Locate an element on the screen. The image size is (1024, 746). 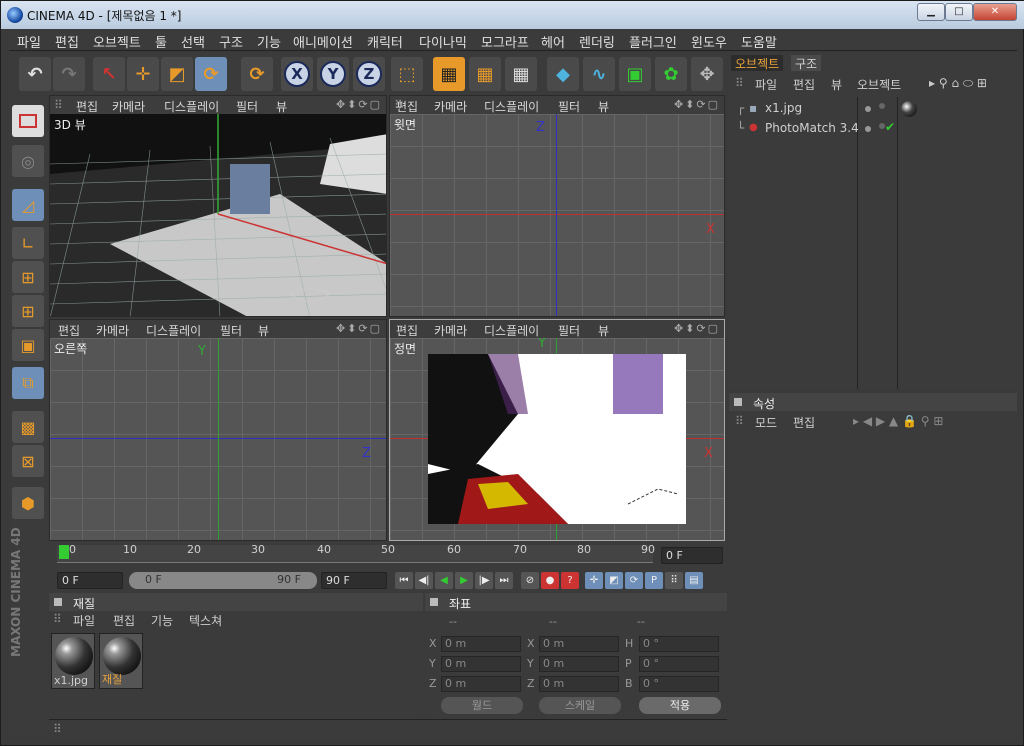
x-axis-lock-button: X is located at coordinates (297, 74).